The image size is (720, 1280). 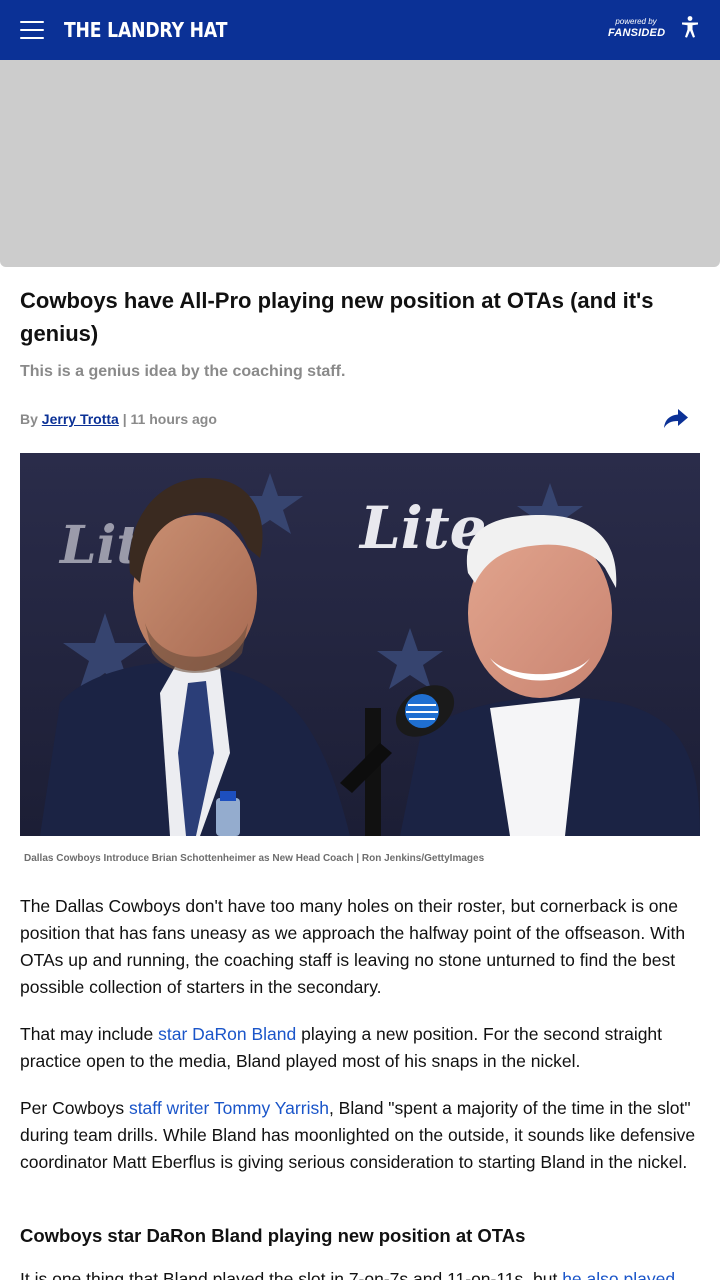 I want to click on author-link: Jerry Trotta, so click(x=80, y=419).